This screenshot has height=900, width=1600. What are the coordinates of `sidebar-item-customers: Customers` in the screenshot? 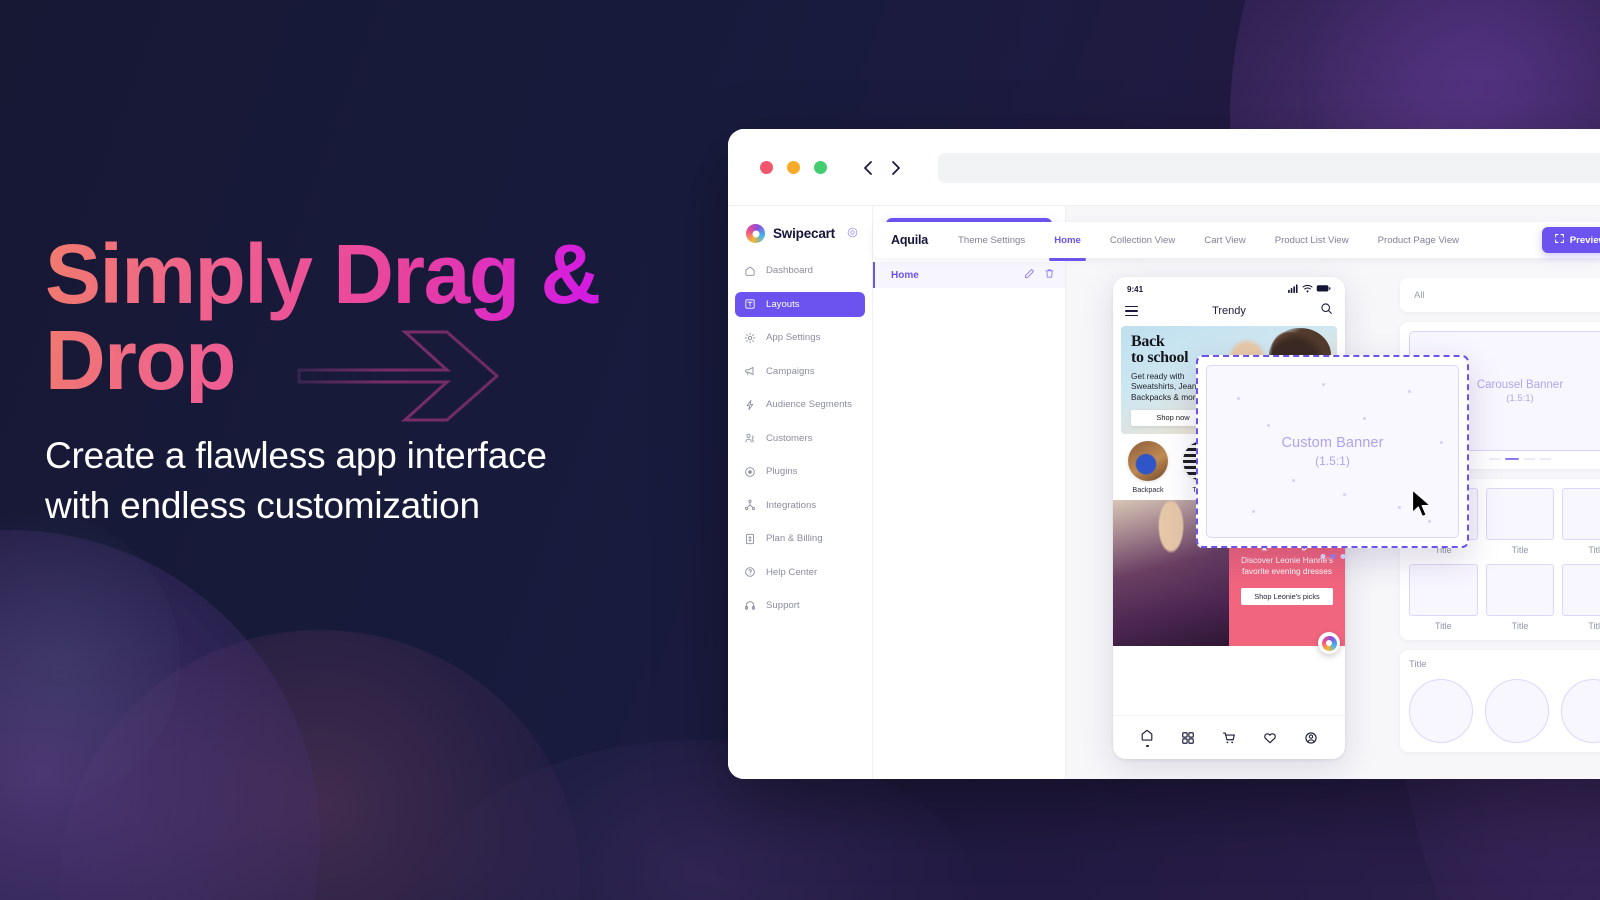 It's located at (800, 438).